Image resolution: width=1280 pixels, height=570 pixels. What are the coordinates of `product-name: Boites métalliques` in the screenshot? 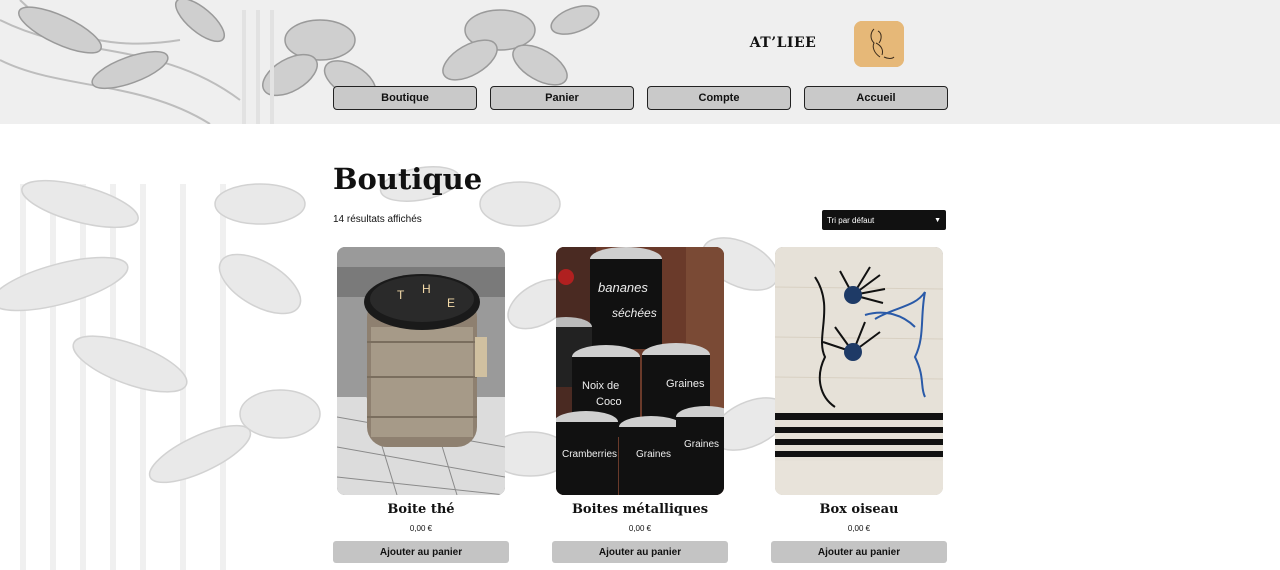 It's located at (640, 509).